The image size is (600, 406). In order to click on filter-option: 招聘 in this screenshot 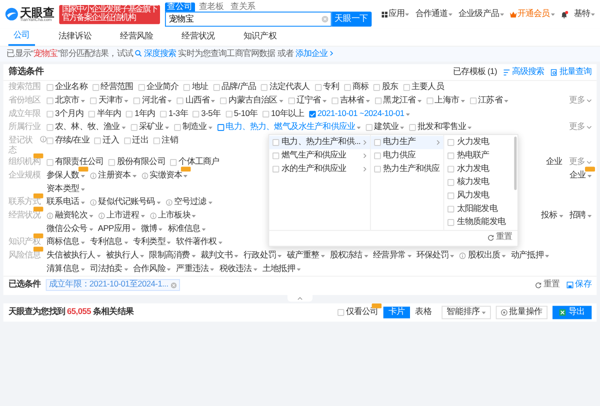, I will do `click(581, 216)`.